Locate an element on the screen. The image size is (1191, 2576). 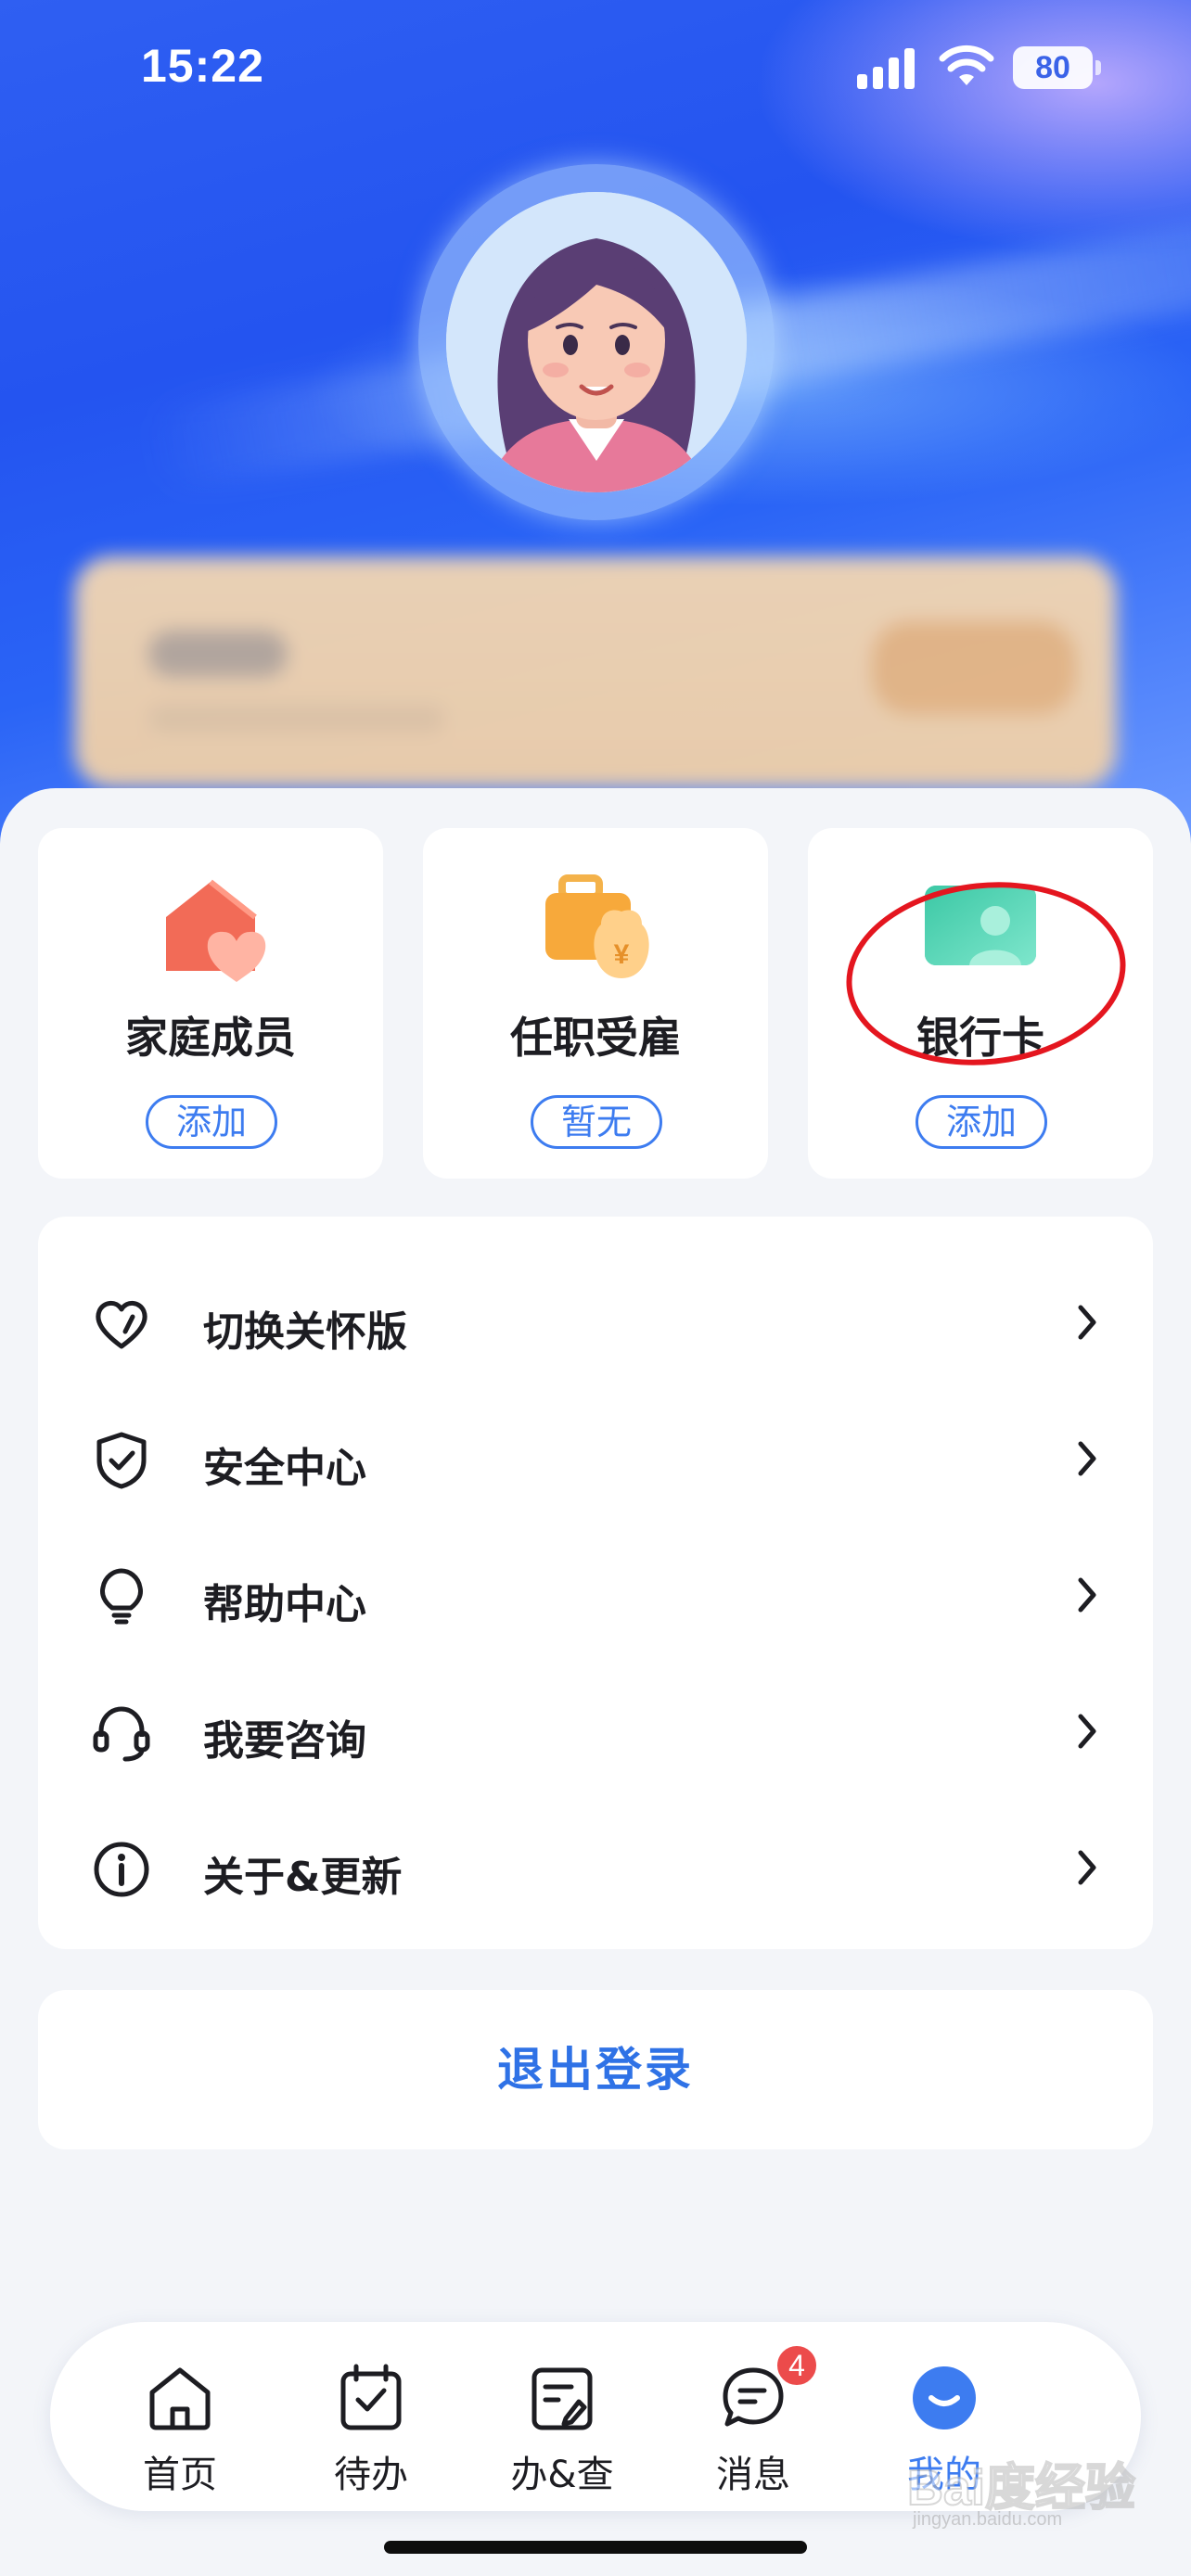
family-house-heart-icon is located at coordinates (216, 930).